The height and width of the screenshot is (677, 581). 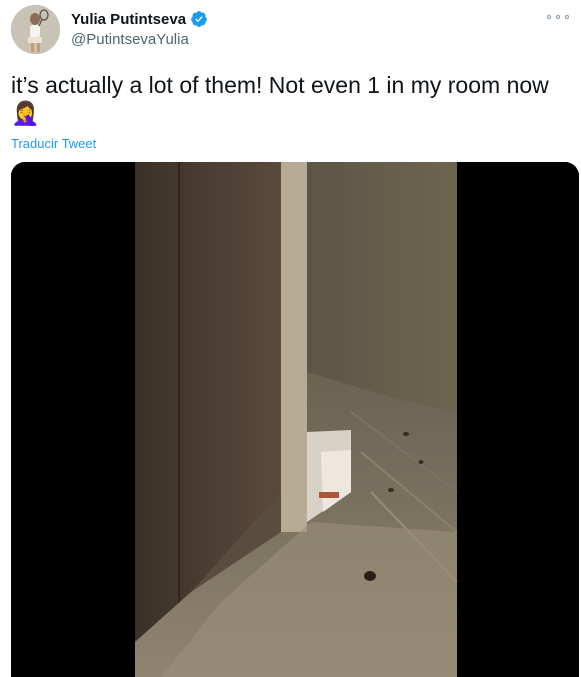 I want to click on author-handle: @PutintsevaYulia, so click(x=130, y=39).